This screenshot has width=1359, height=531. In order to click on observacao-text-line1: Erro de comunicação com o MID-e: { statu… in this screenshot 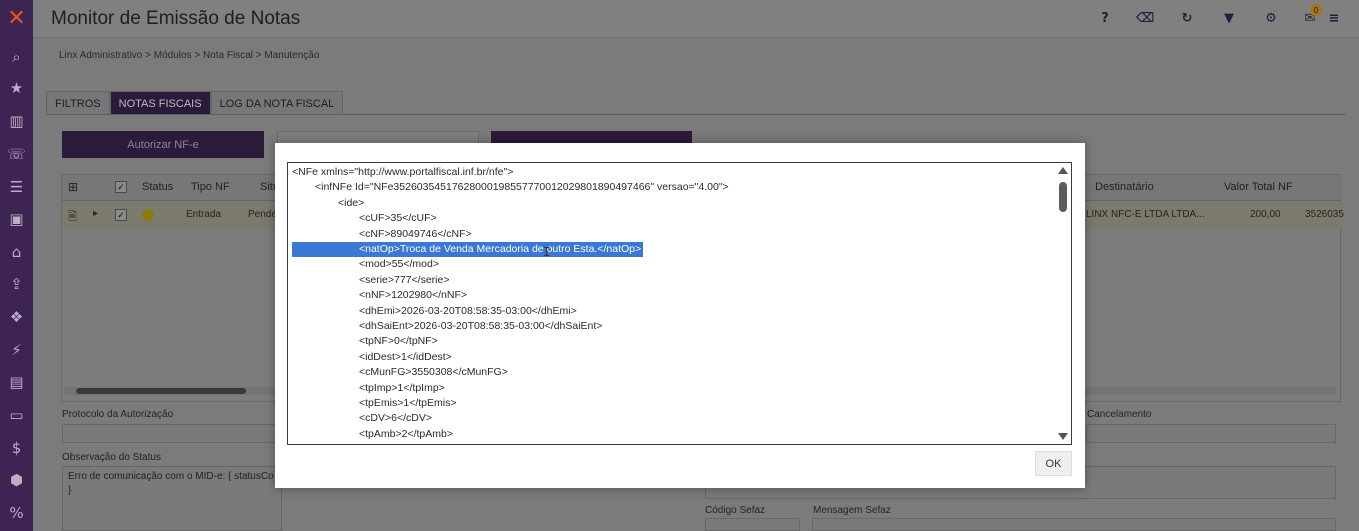, I will do `click(171, 476)`.